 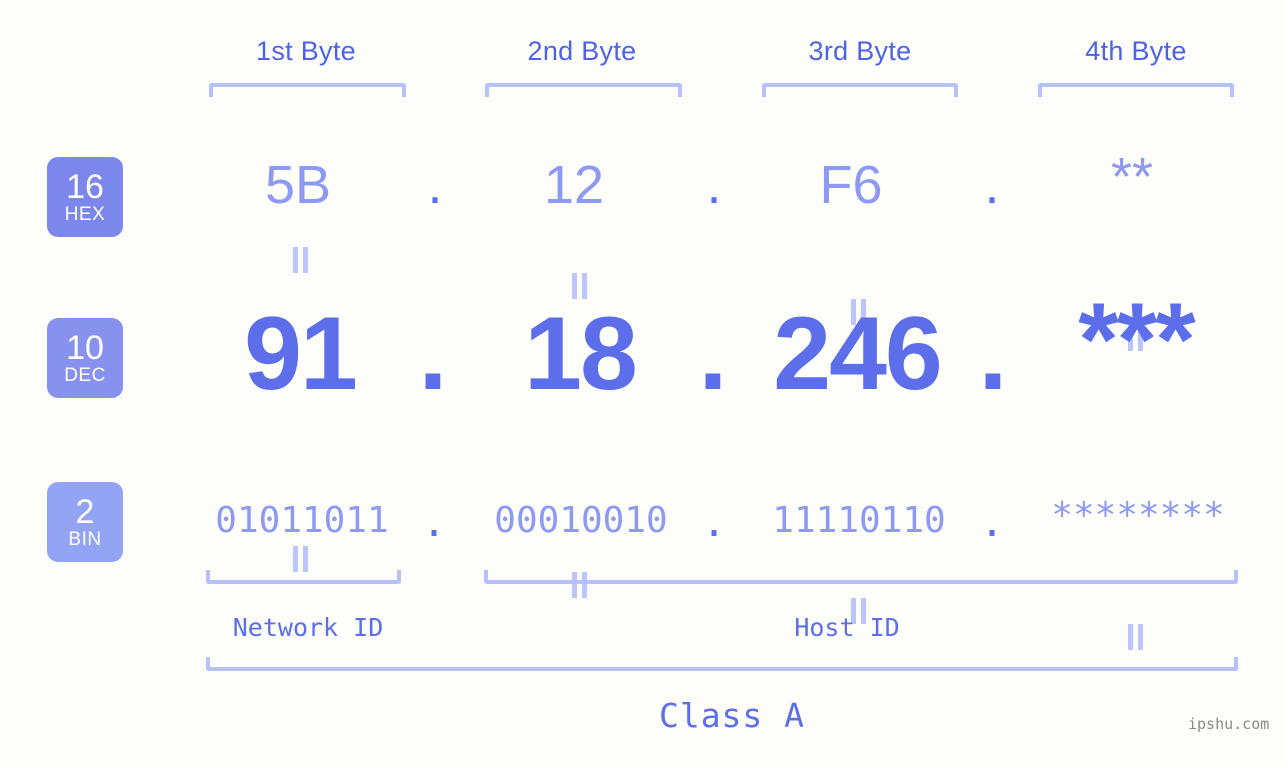 I want to click on byte-header-label-1: 1st Byte, so click(x=306, y=51).